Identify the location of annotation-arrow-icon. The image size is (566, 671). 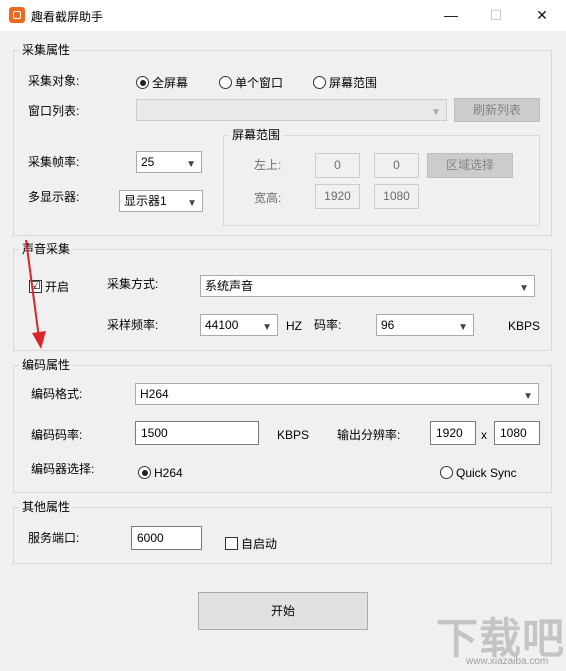
(35, 294).